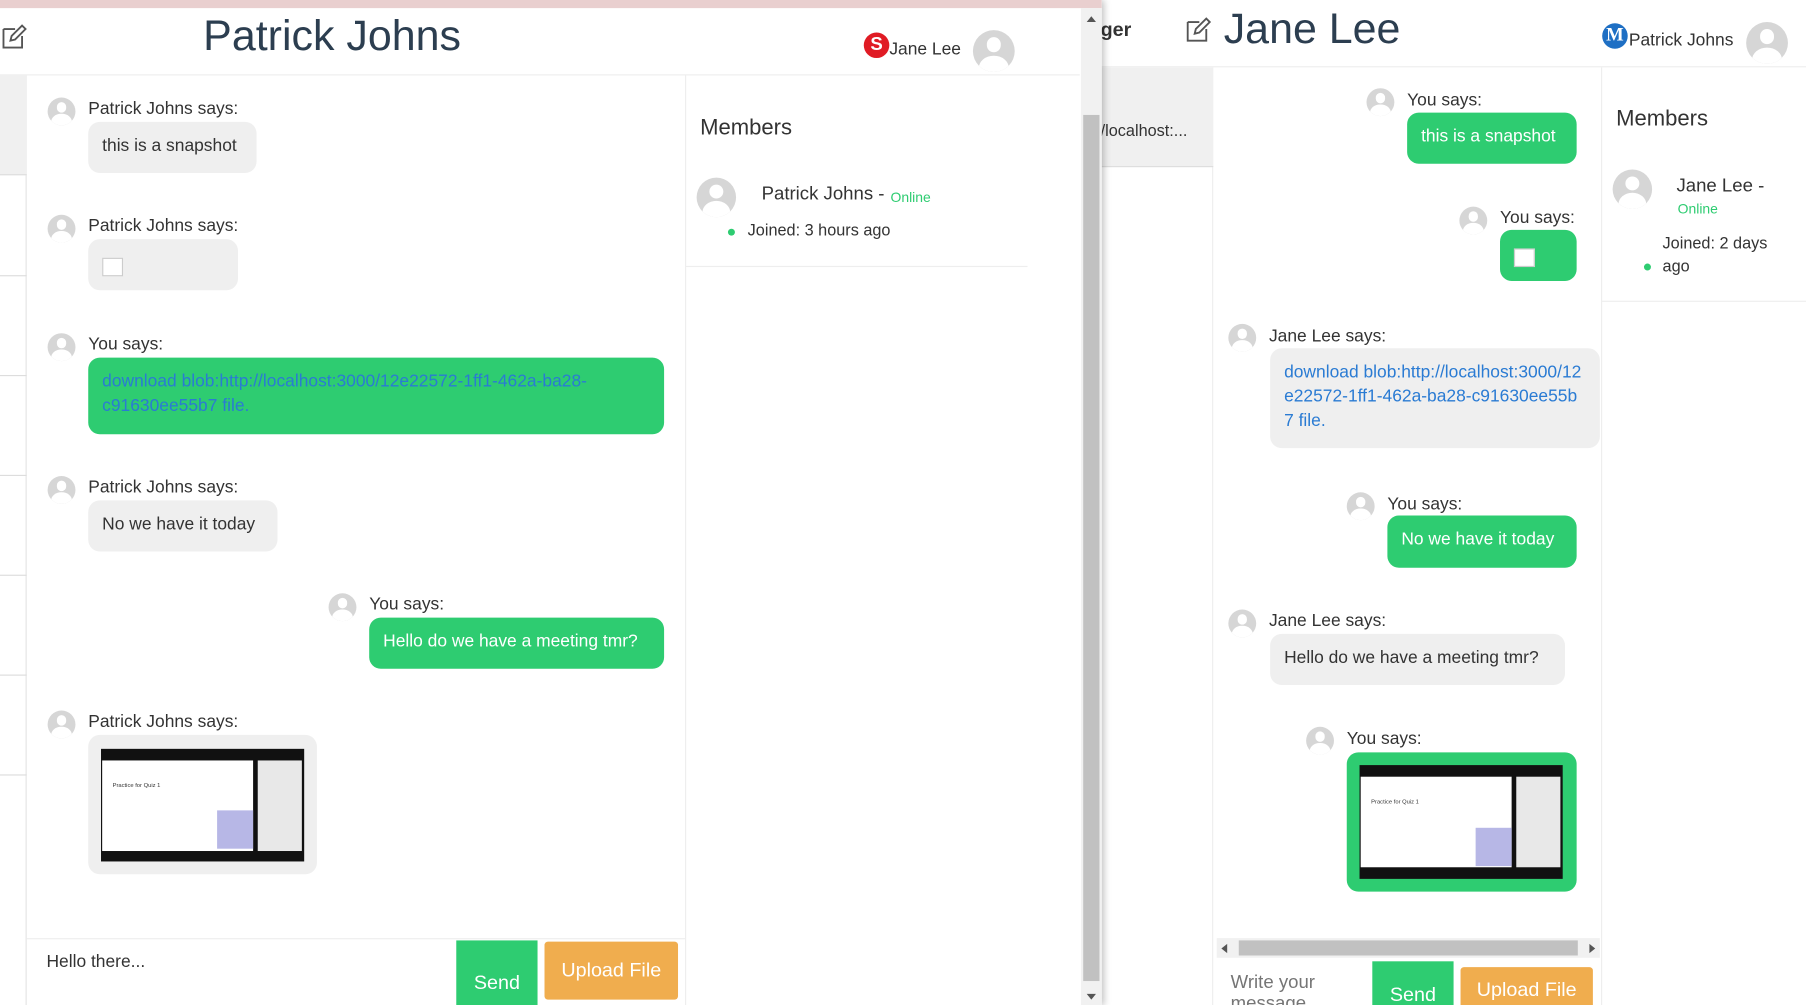 This screenshot has width=1806, height=1005. What do you see at coordinates (1592, 948) in the screenshot?
I see `scroll-right-arrow` at bounding box center [1592, 948].